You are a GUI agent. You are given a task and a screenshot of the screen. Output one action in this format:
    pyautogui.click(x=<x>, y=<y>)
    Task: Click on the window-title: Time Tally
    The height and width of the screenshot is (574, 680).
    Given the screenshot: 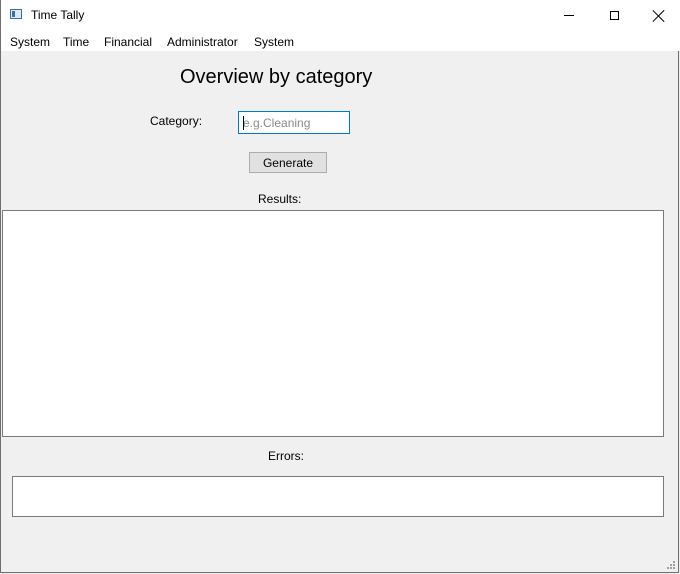 What is the action you would take?
    pyautogui.click(x=58, y=15)
    